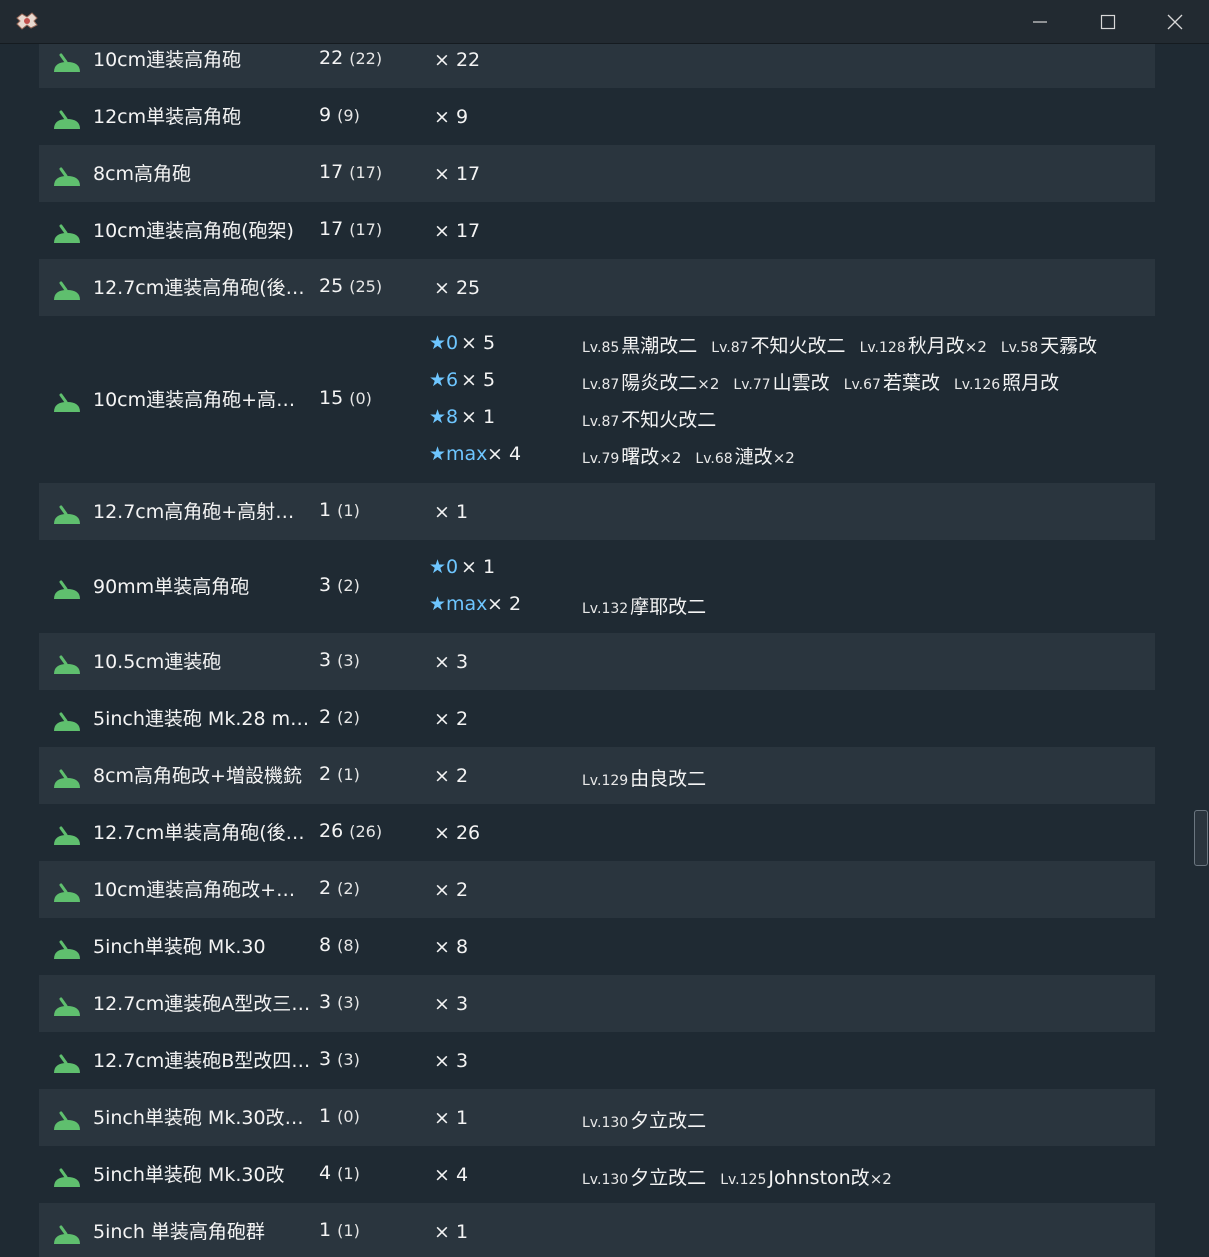 Image resolution: width=1209 pixels, height=1257 pixels. I want to click on equipment-row: 12.7cm高角砲+高射装置 1 (1) × 1, so click(597, 511).